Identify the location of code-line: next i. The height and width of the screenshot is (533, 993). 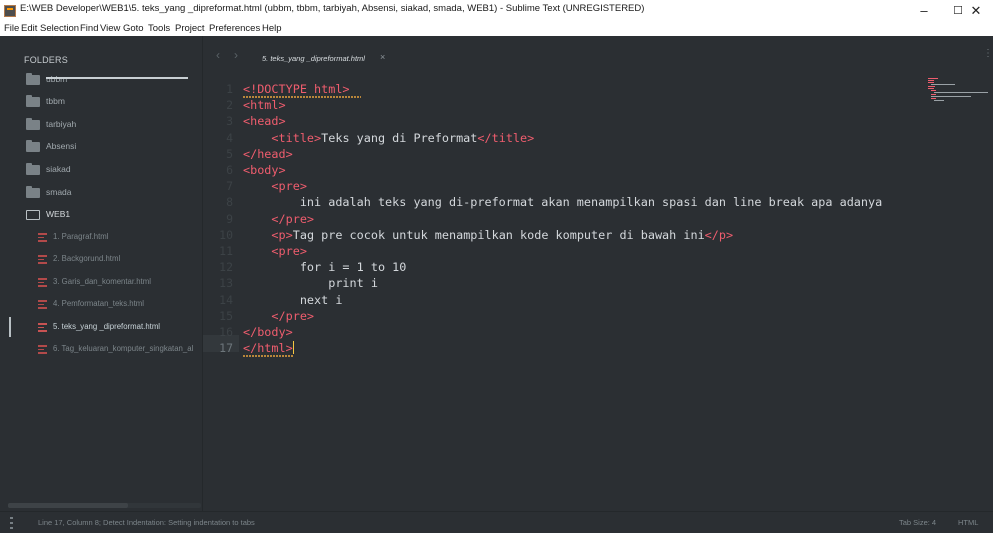
(293, 301).